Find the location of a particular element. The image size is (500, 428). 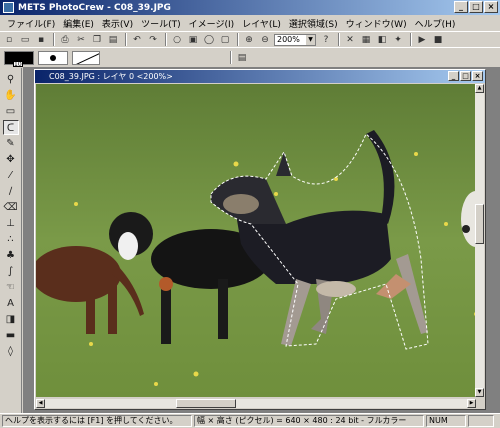

menu-window: ウィンドウ(W) is located at coordinates (376, 23).